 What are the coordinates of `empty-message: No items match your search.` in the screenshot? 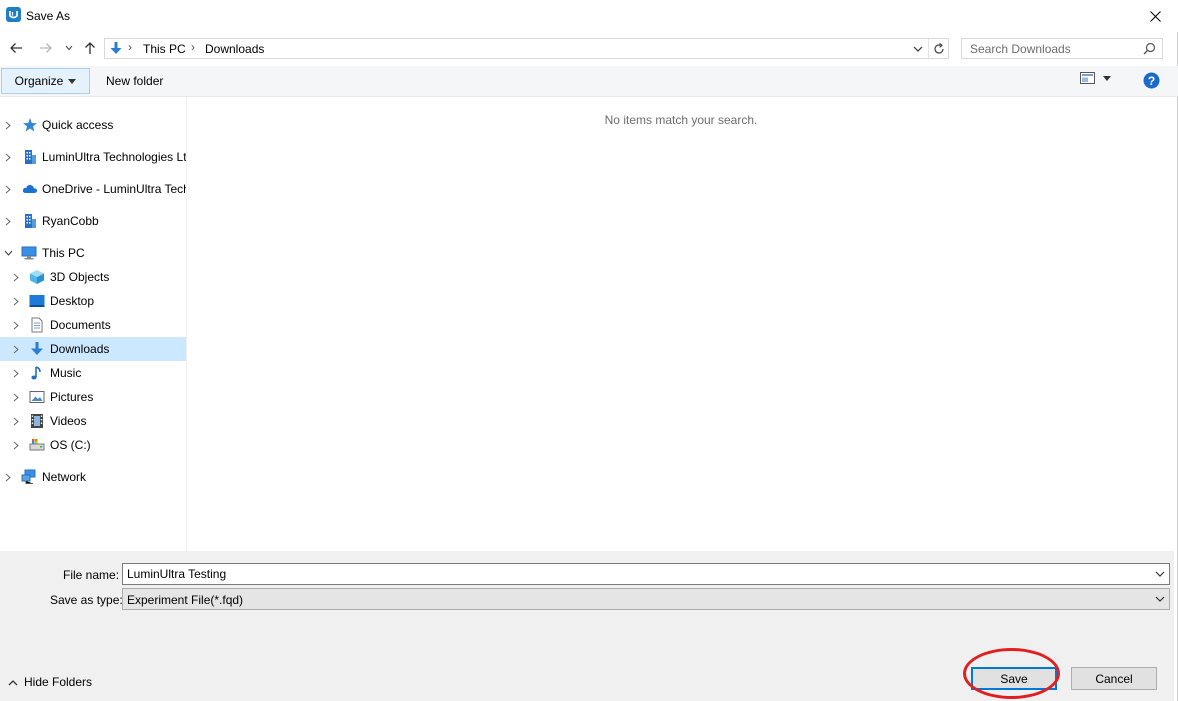 It's located at (681, 120).